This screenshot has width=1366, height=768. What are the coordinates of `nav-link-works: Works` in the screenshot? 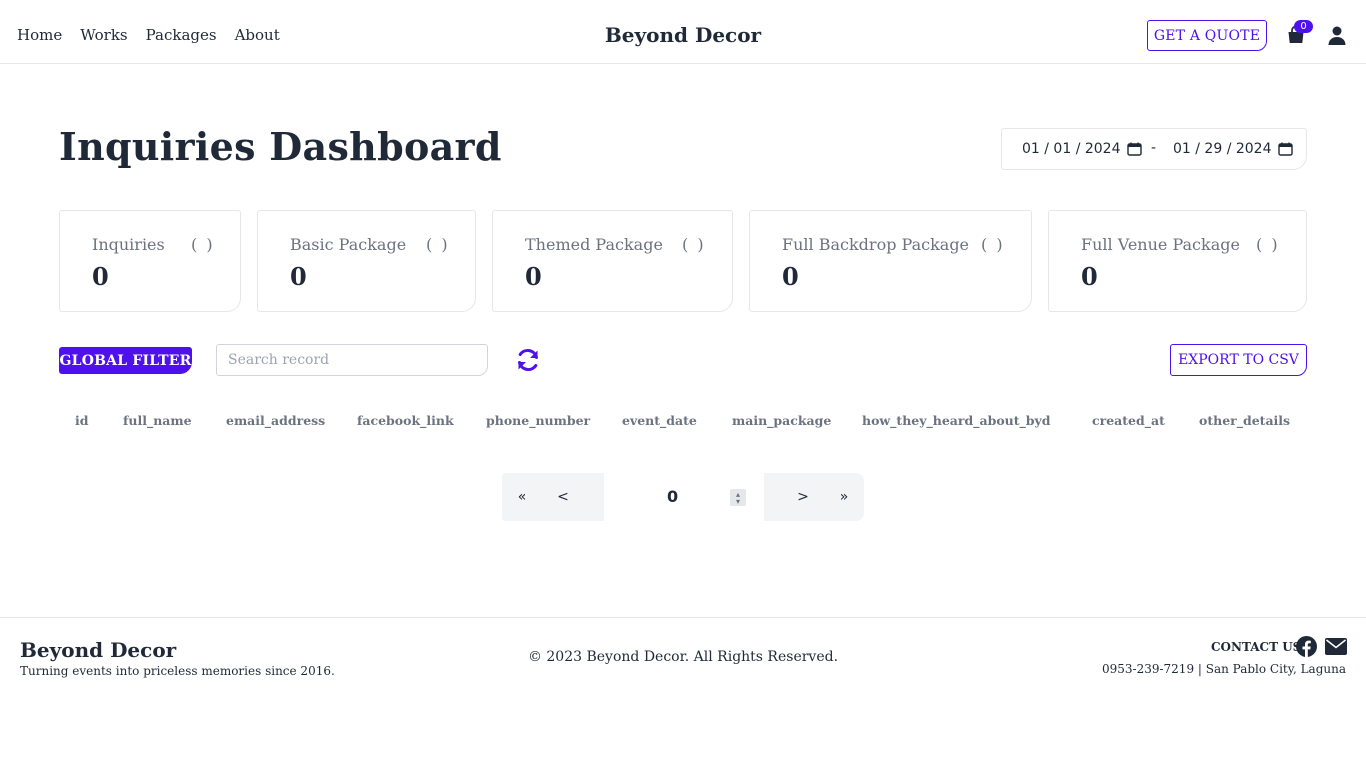 It's located at (103, 35).